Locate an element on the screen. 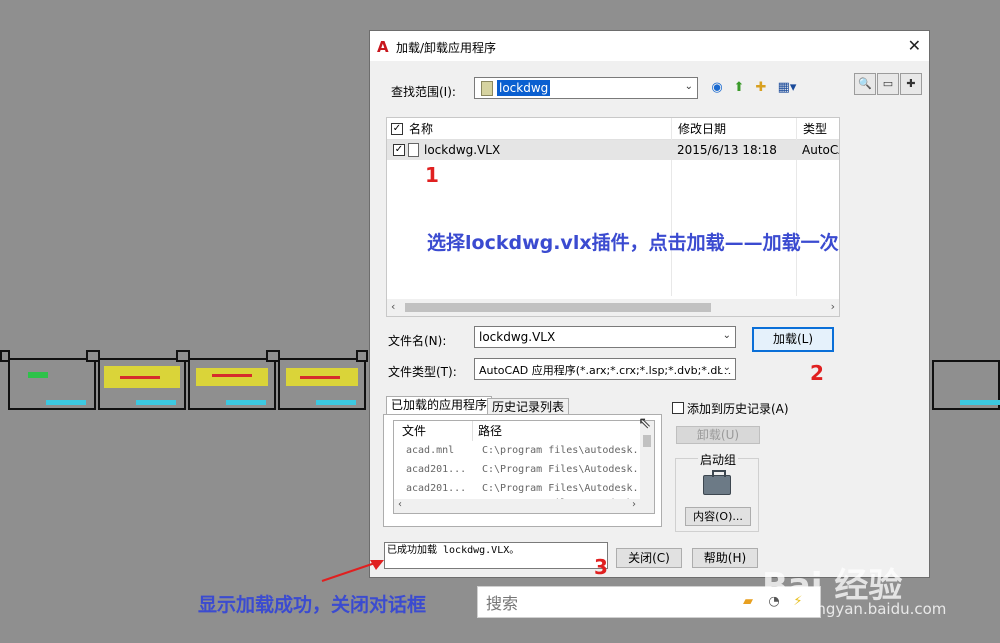  autocad-logo-icon: A is located at coordinates (383, 47).